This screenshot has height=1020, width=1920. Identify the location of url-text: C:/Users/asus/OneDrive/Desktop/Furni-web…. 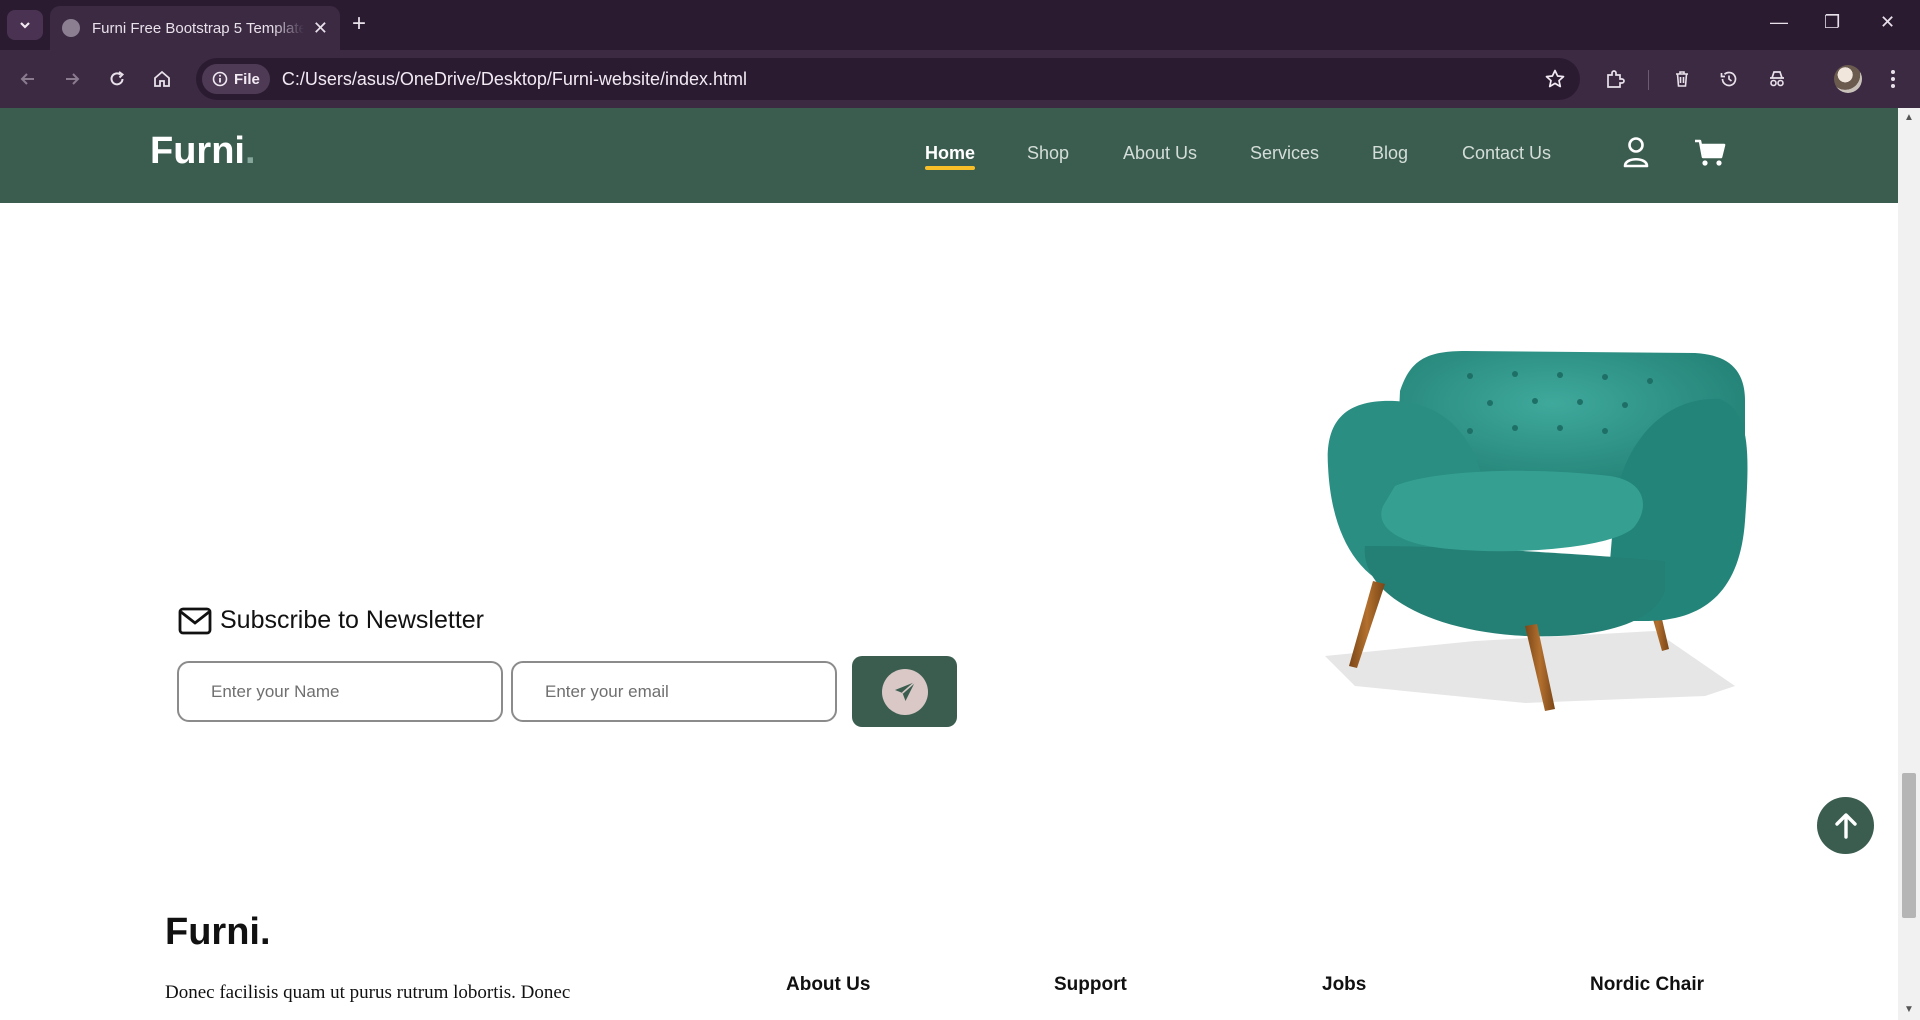
(514, 79).